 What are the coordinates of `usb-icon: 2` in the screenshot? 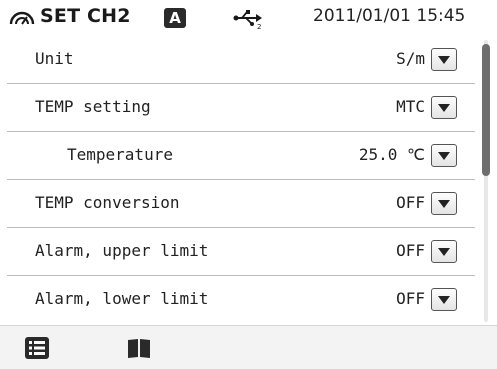 It's located at (247, 20).